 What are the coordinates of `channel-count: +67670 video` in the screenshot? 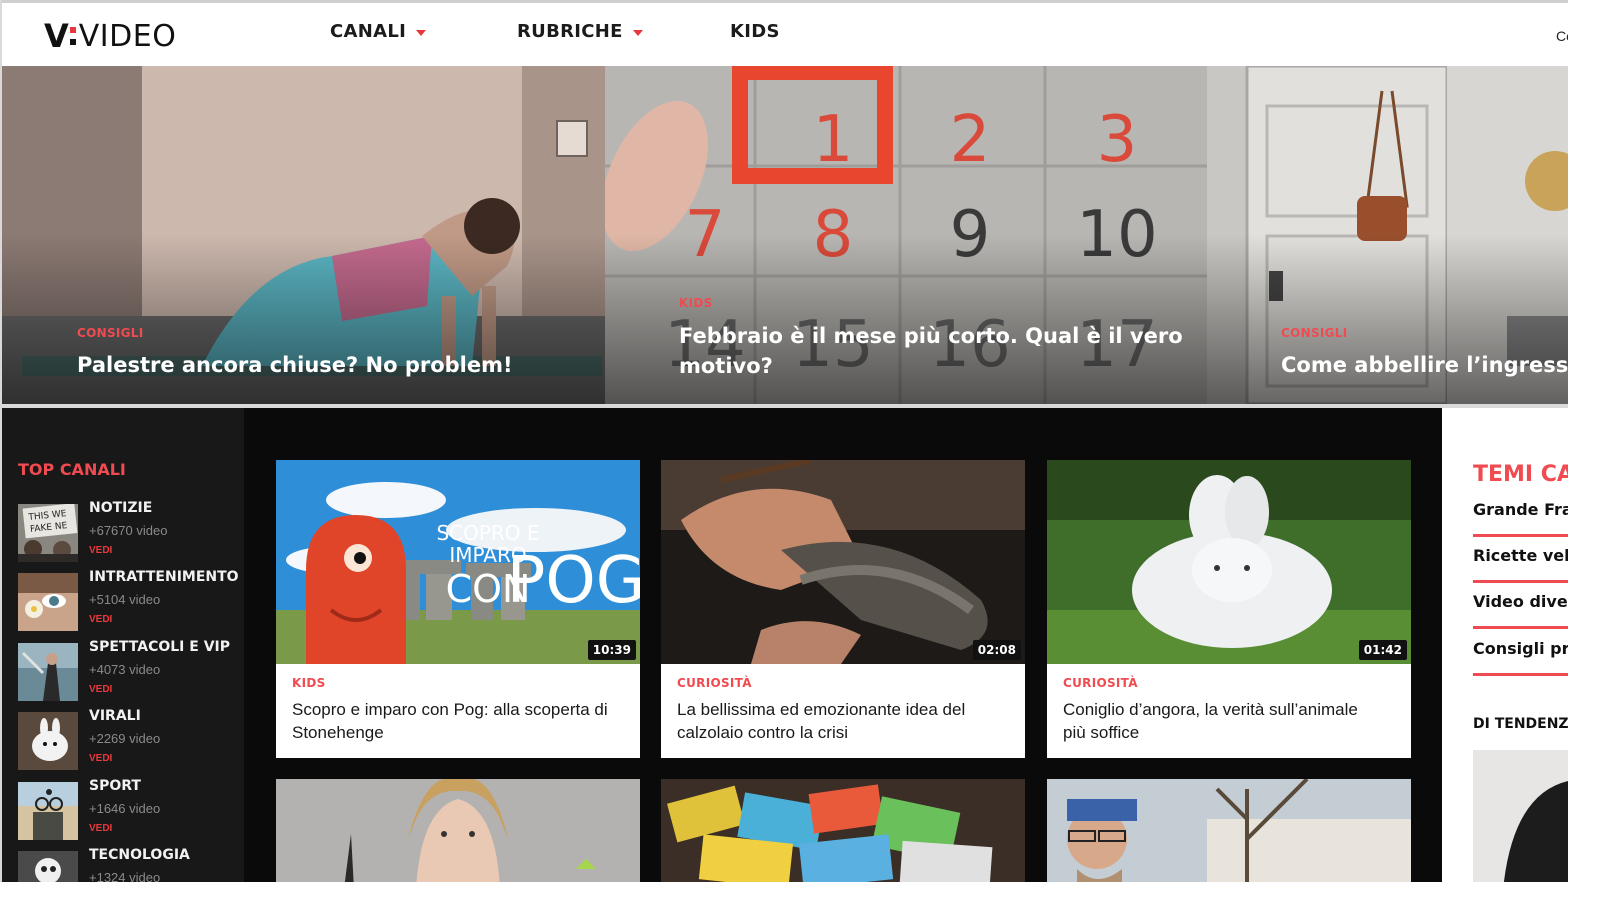 It's located at (128, 530).